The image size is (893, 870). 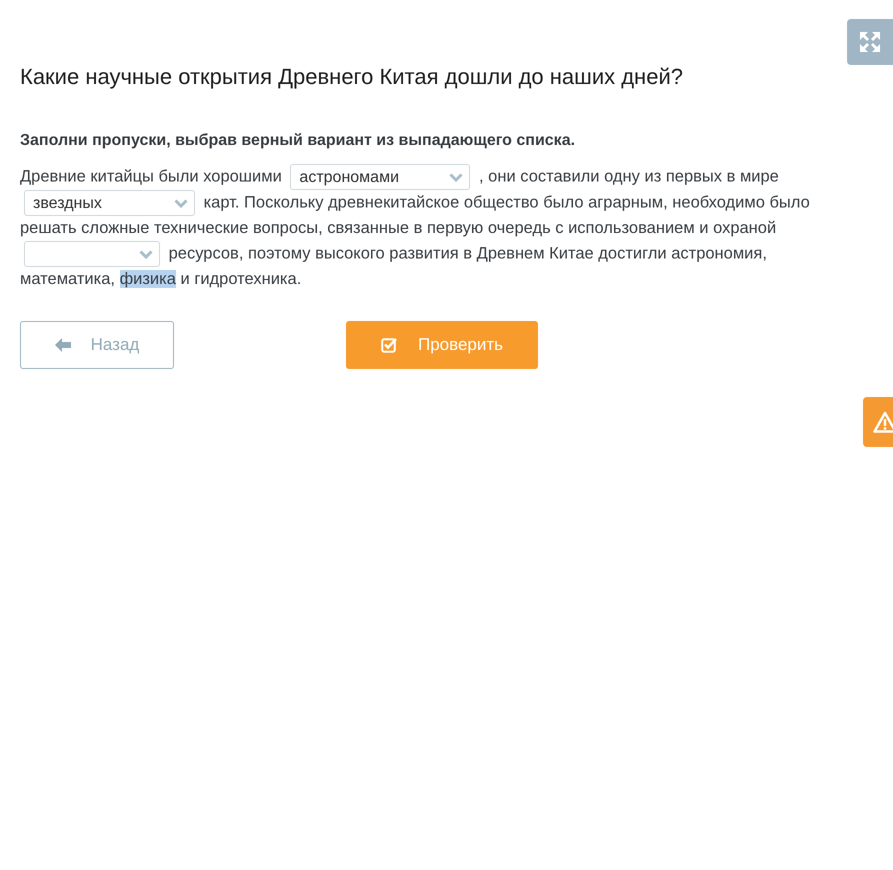 What do you see at coordinates (467, 253) in the screenshot?
I see `passage-text: ресурсов, поэтому высокого развития в Древнем Китае достигли астрономия,` at bounding box center [467, 253].